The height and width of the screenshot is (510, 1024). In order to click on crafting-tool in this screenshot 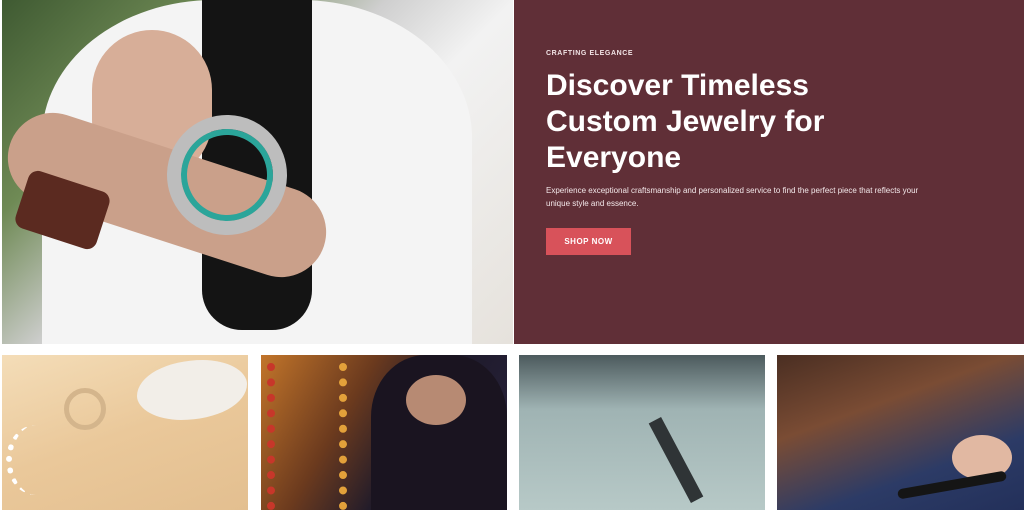, I will do `click(952, 485)`.